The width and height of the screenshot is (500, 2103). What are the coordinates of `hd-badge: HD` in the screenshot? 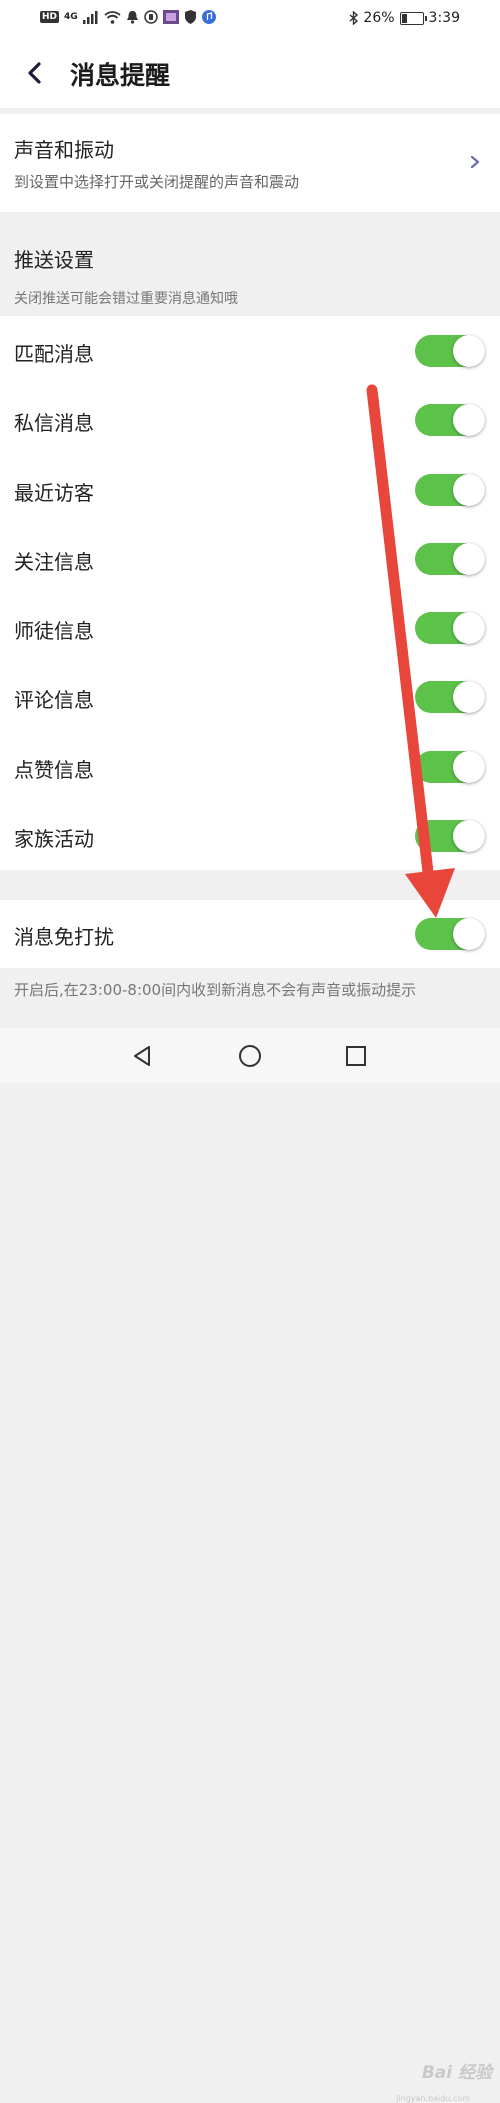 It's located at (50, 17).